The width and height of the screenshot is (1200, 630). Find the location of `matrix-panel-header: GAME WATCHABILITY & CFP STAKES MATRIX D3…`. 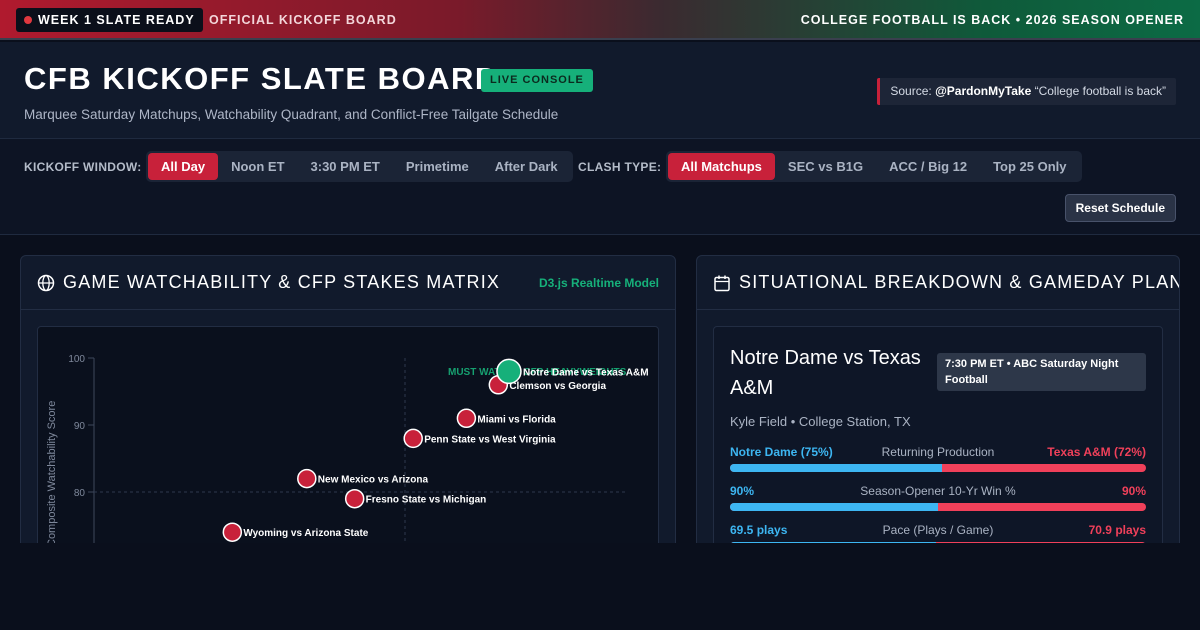

matrix-panel-header: GAME WATCHABILITY & CFP STAKES MATRIX D3… is located at coordinates (348, 283).